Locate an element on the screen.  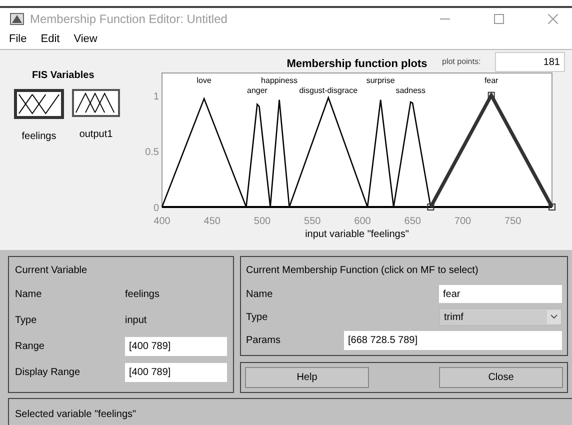
x-tick-label: 550 is located at coordinates (312, 221).